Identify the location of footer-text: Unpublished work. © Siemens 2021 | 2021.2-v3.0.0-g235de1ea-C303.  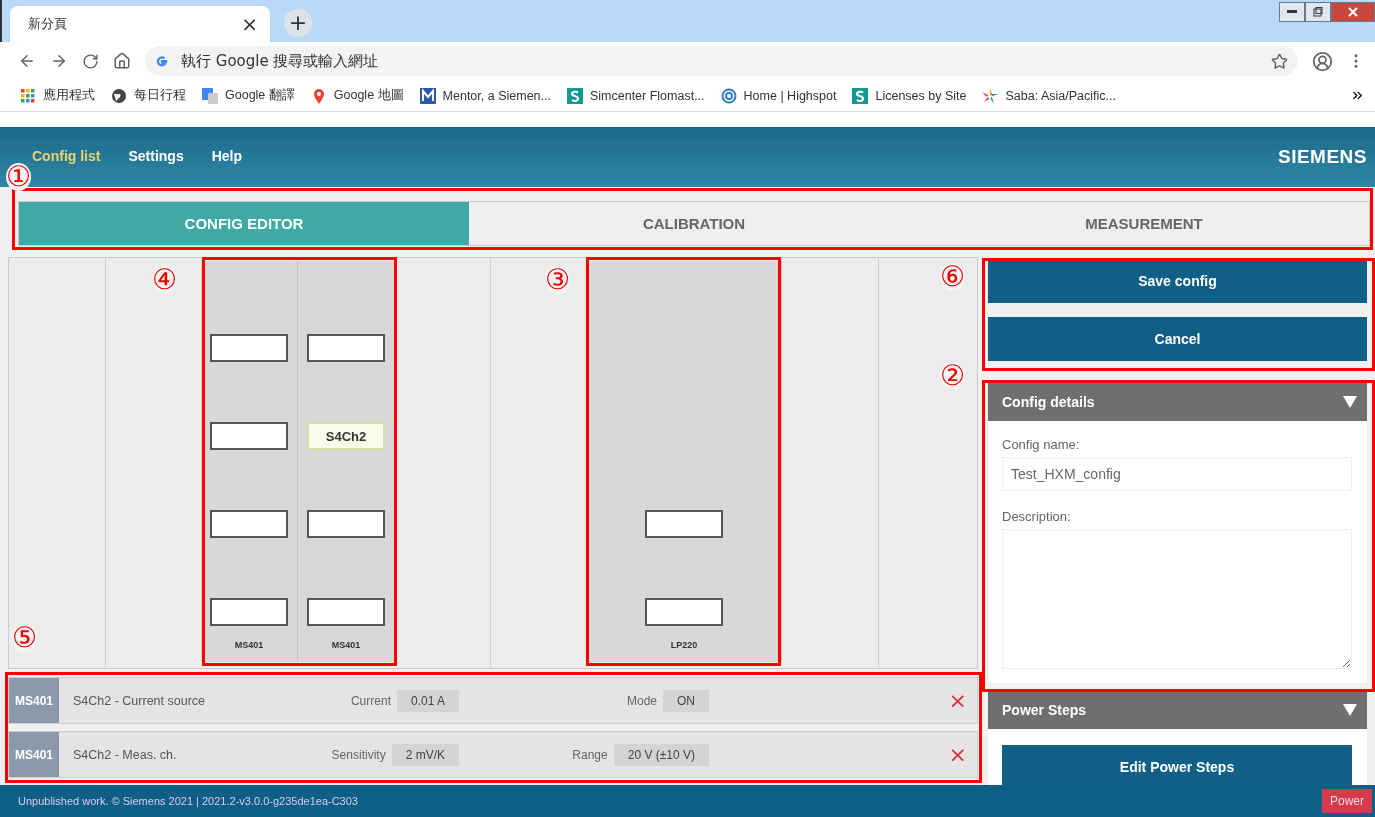
(188, 801).